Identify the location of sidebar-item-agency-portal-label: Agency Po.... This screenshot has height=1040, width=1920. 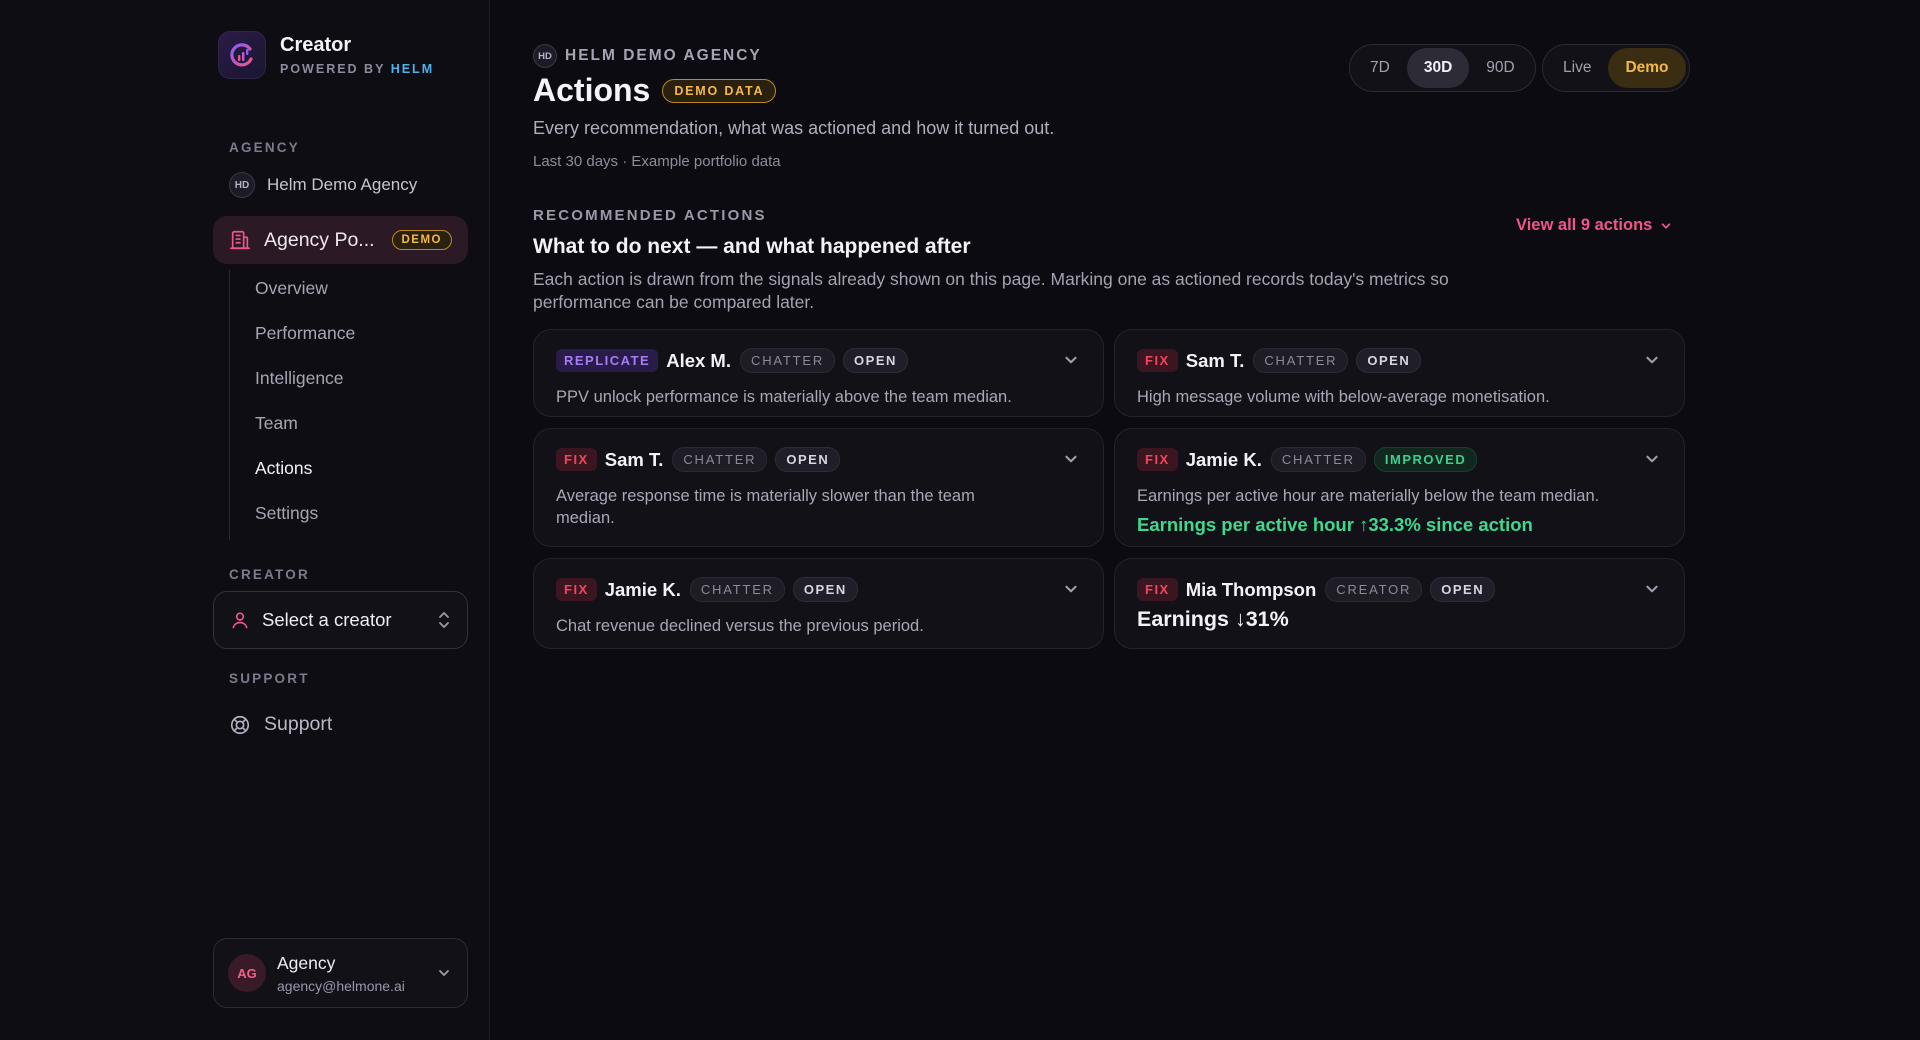
(319, 239).